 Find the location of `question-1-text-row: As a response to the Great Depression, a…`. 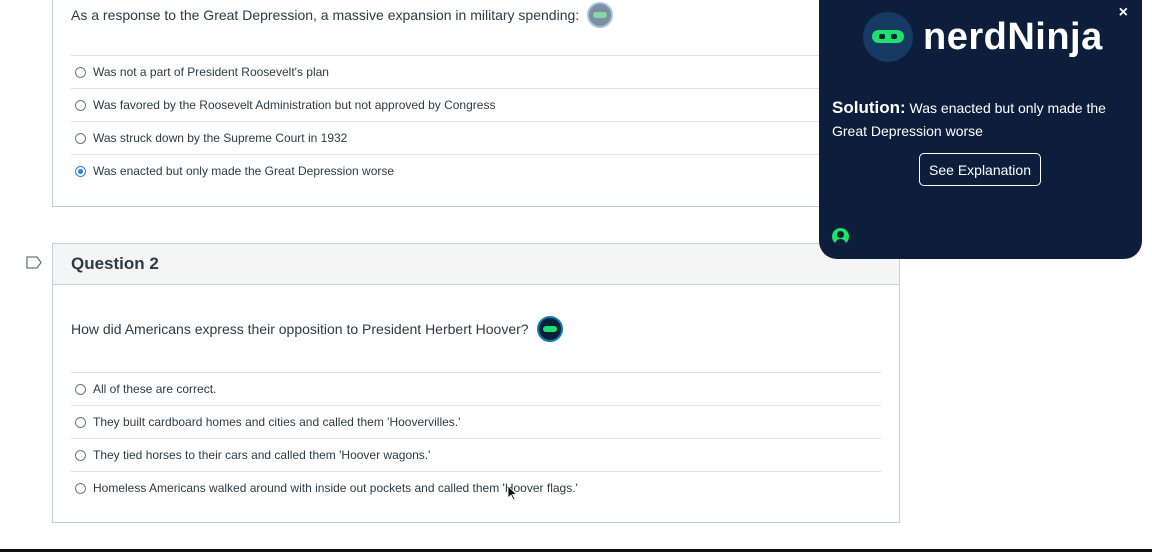

question-1-text-row: As a response to the Great Depression, a… is located at coordinates (342, 15).